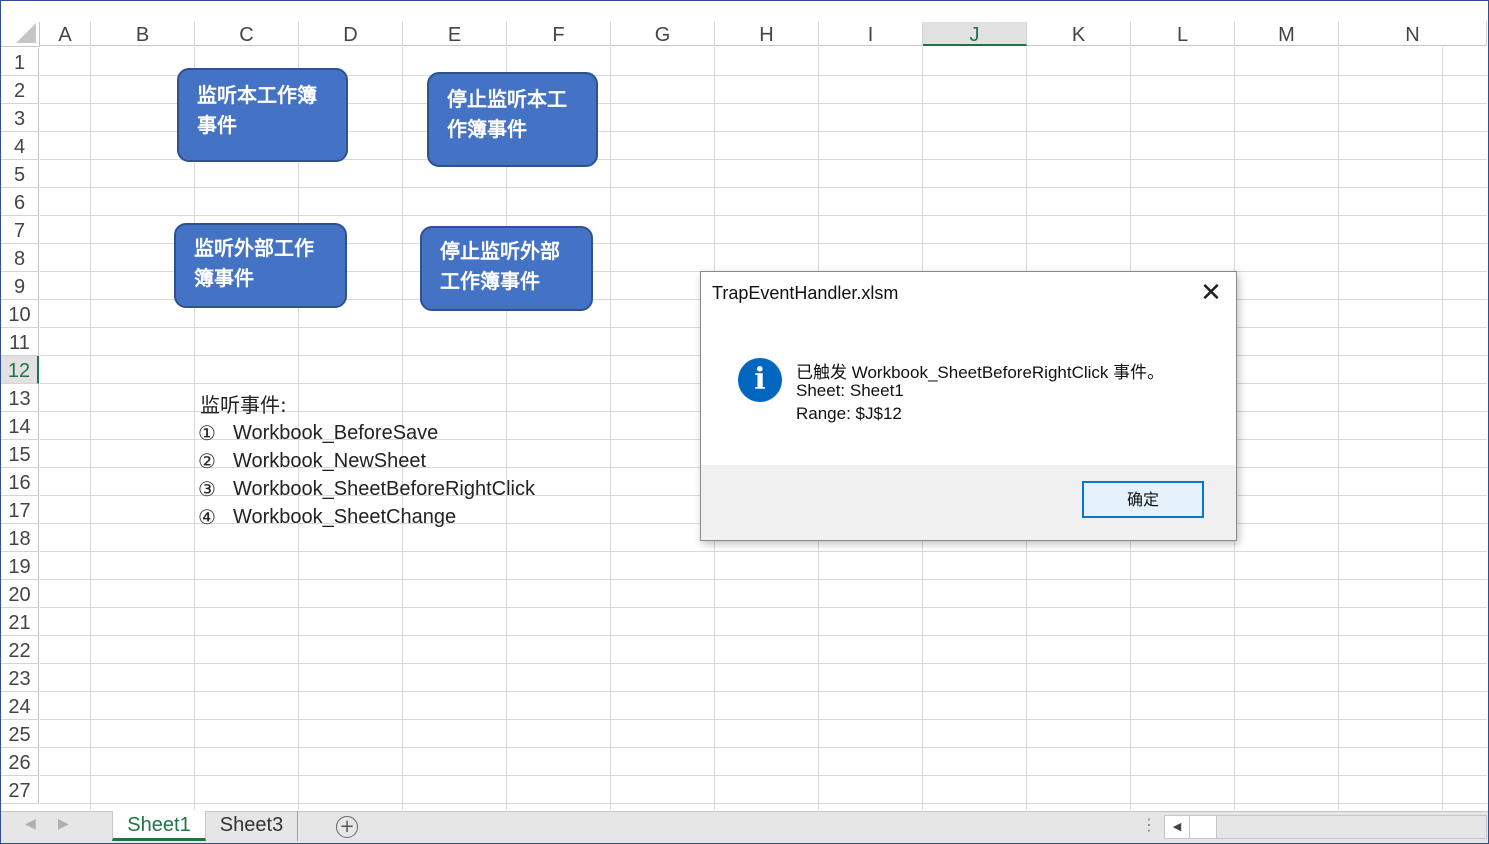 The width and height of the screenshot is (1489, 844). What do you see at coordinates (1177, 827) in the screenshot?
I see `scroll-left-icon: ◀` at bounding box center [1177, 827].